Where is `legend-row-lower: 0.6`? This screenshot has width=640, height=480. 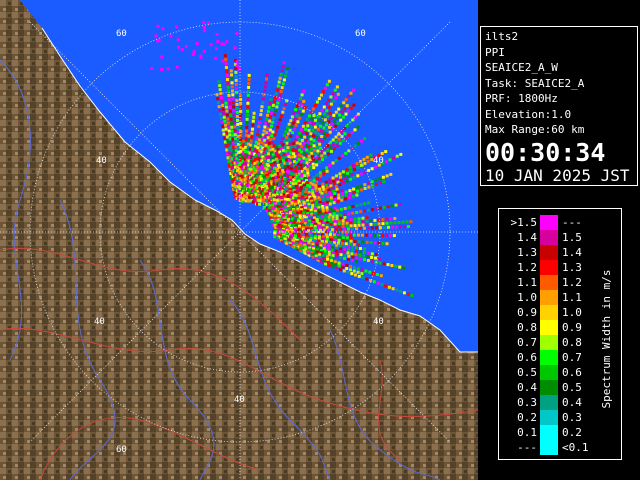 legend-row-lower: 0.6 is located at coordinates (527, 357).